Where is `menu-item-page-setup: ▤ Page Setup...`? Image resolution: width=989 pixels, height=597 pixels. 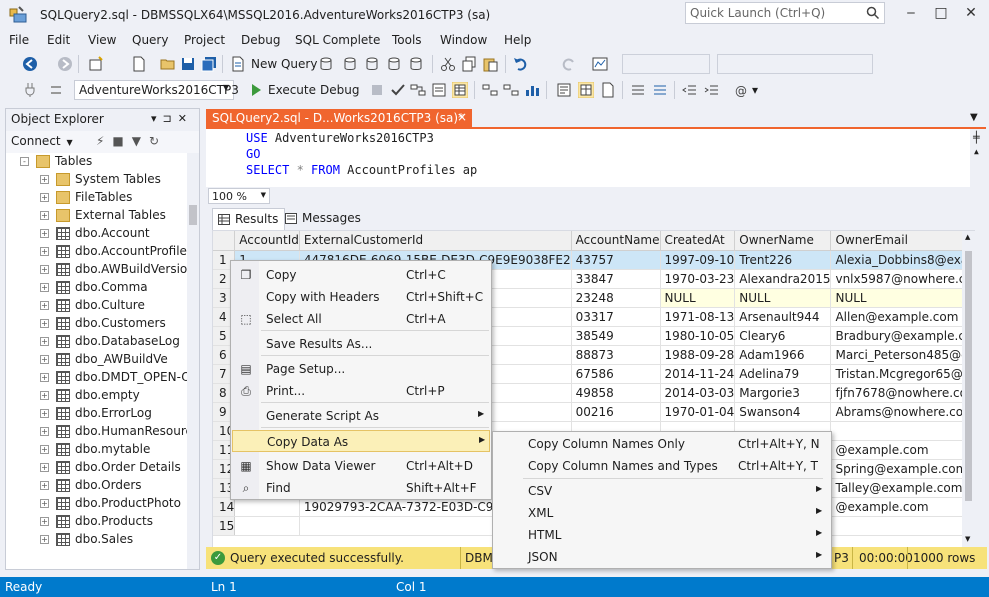
menu-item-page-setup: ▤ Page Setup... is located at coordinates (361, 369).